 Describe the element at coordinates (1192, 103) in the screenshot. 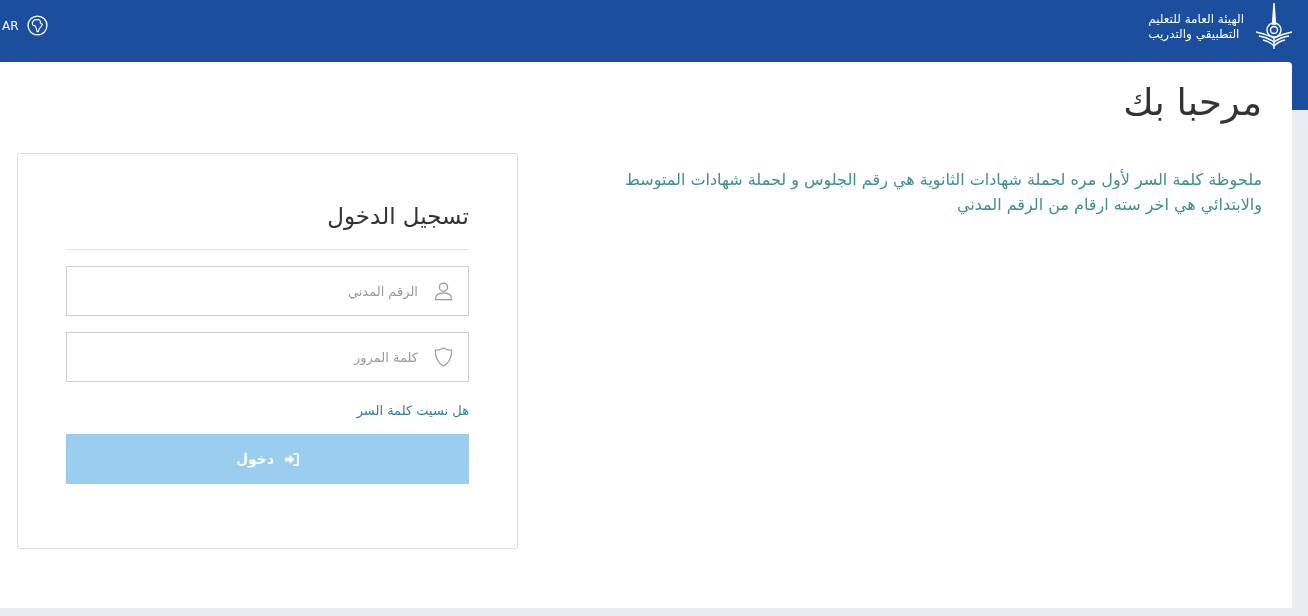

I see `welcome-heading: مرحبا بك` at that location.